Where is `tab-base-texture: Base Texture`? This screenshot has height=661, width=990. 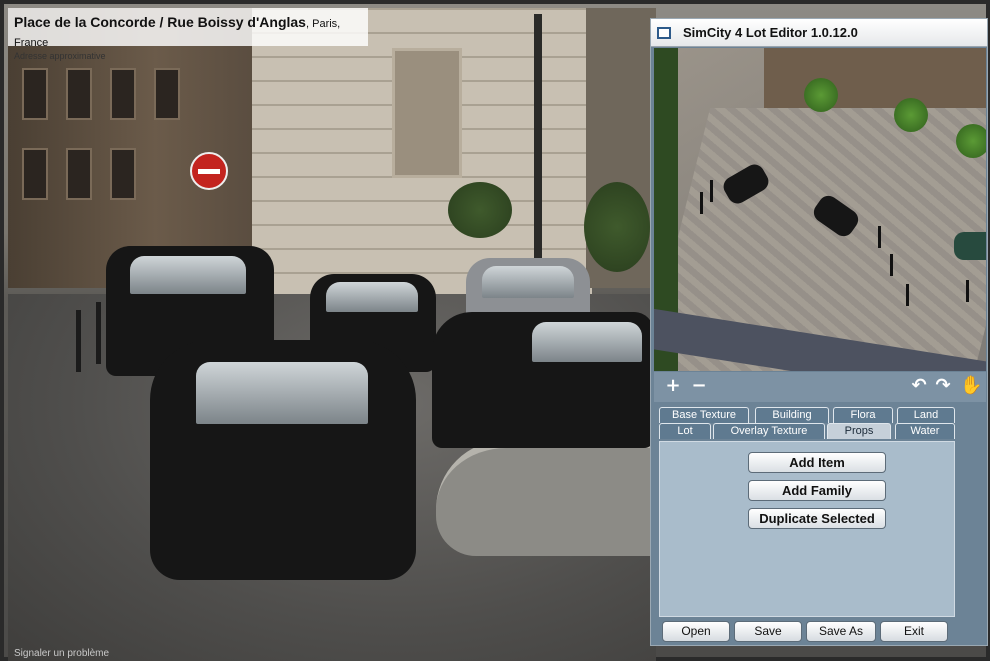
tab-base-texture: Base Texture is located at coordinates (704, 415).